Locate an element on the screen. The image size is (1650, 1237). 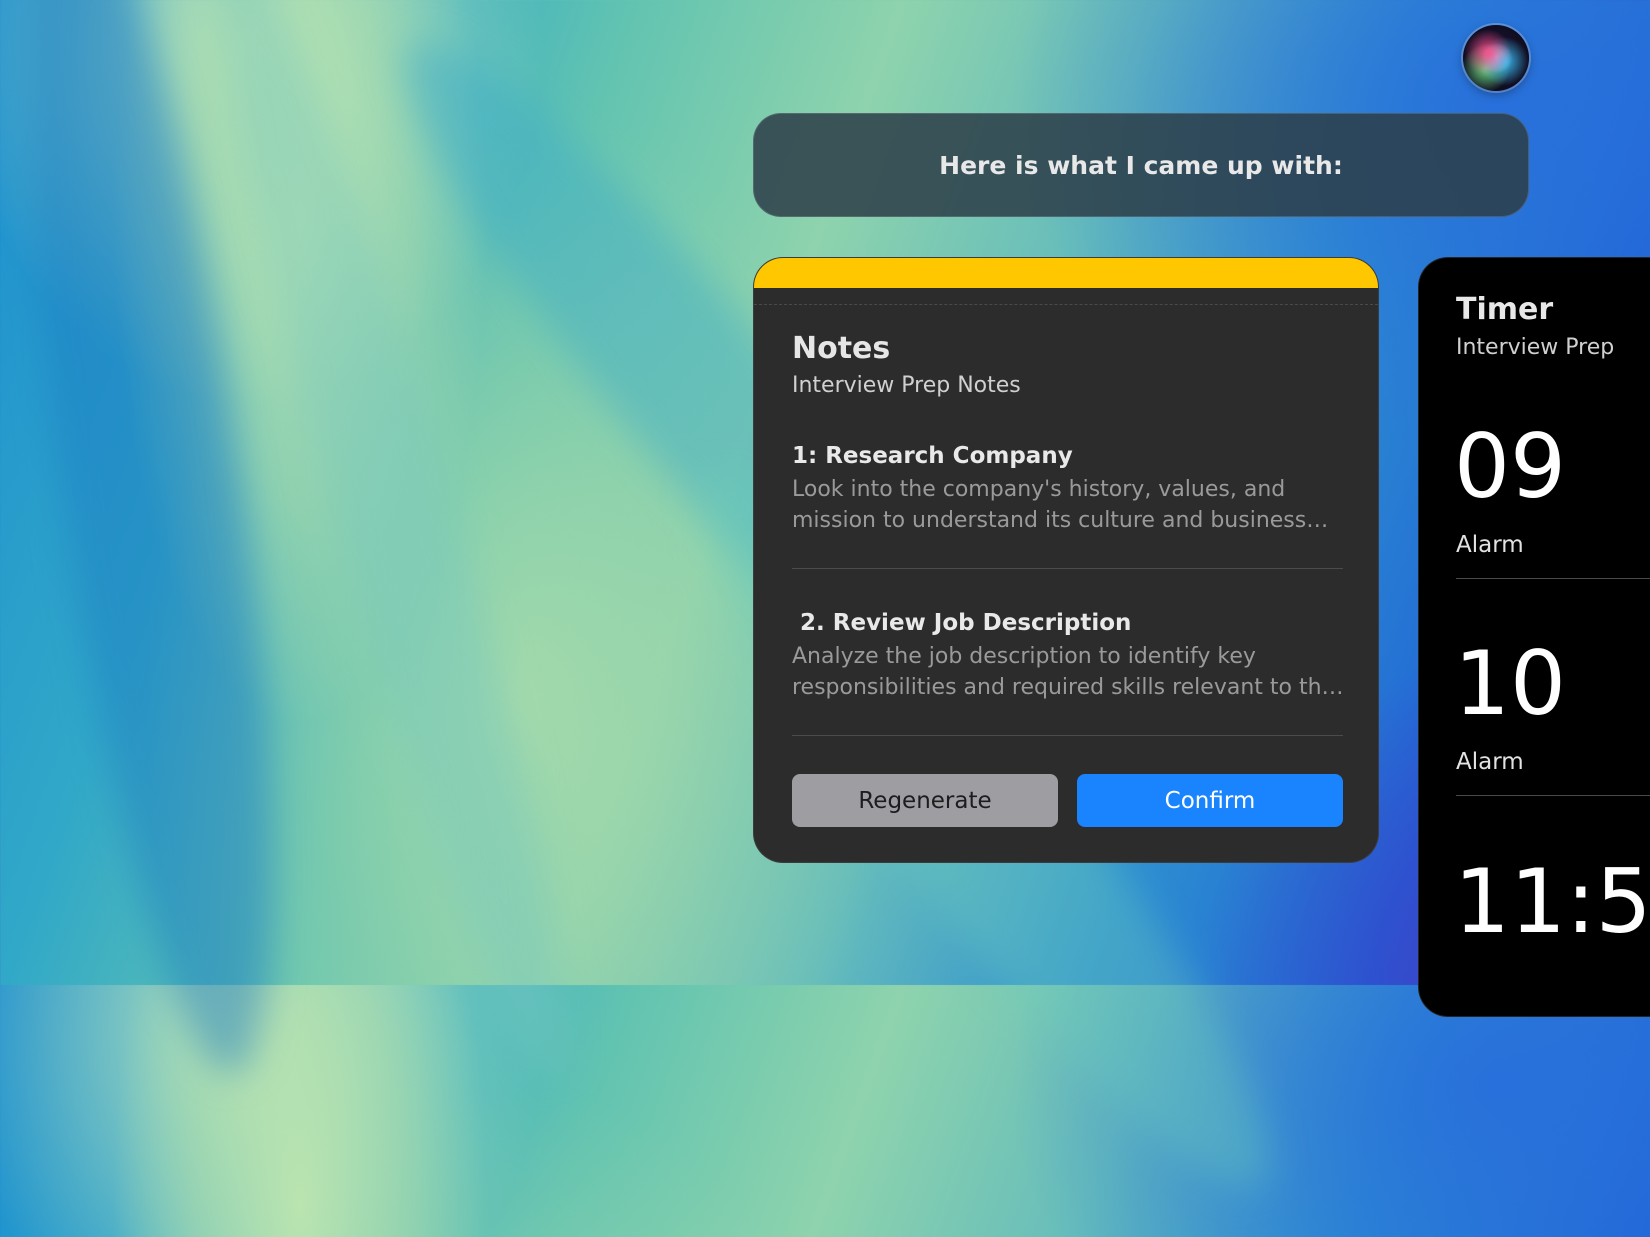
notes-dashed-divider is located at coordinates (1066, 304).